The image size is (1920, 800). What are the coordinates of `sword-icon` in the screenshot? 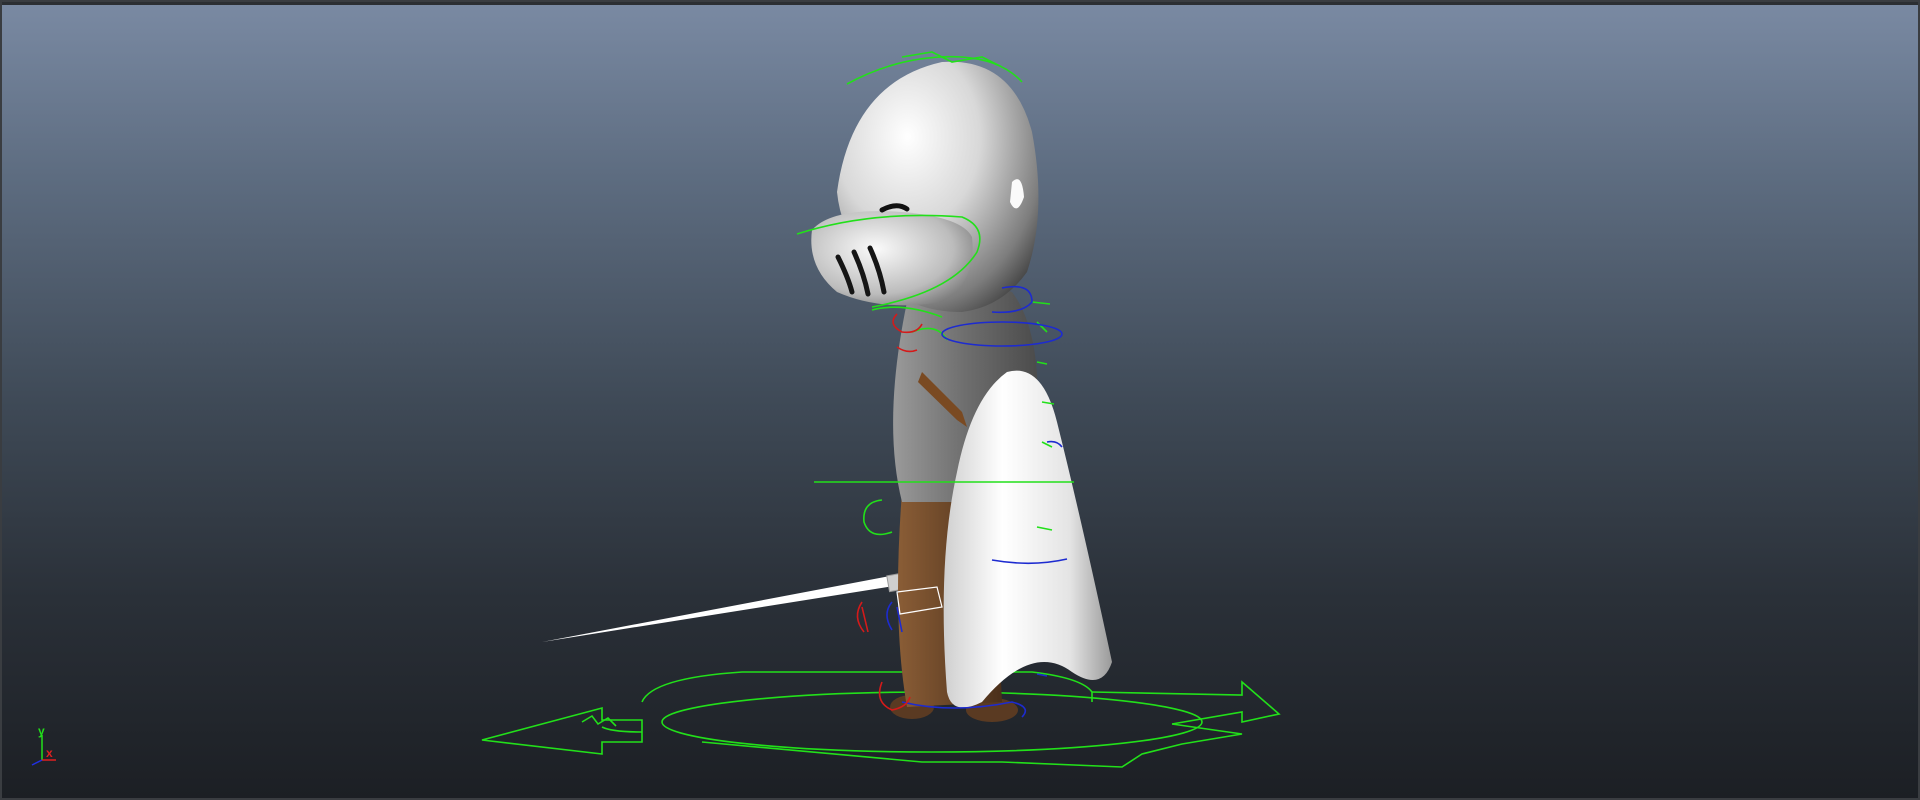 It's located at (726, 606).